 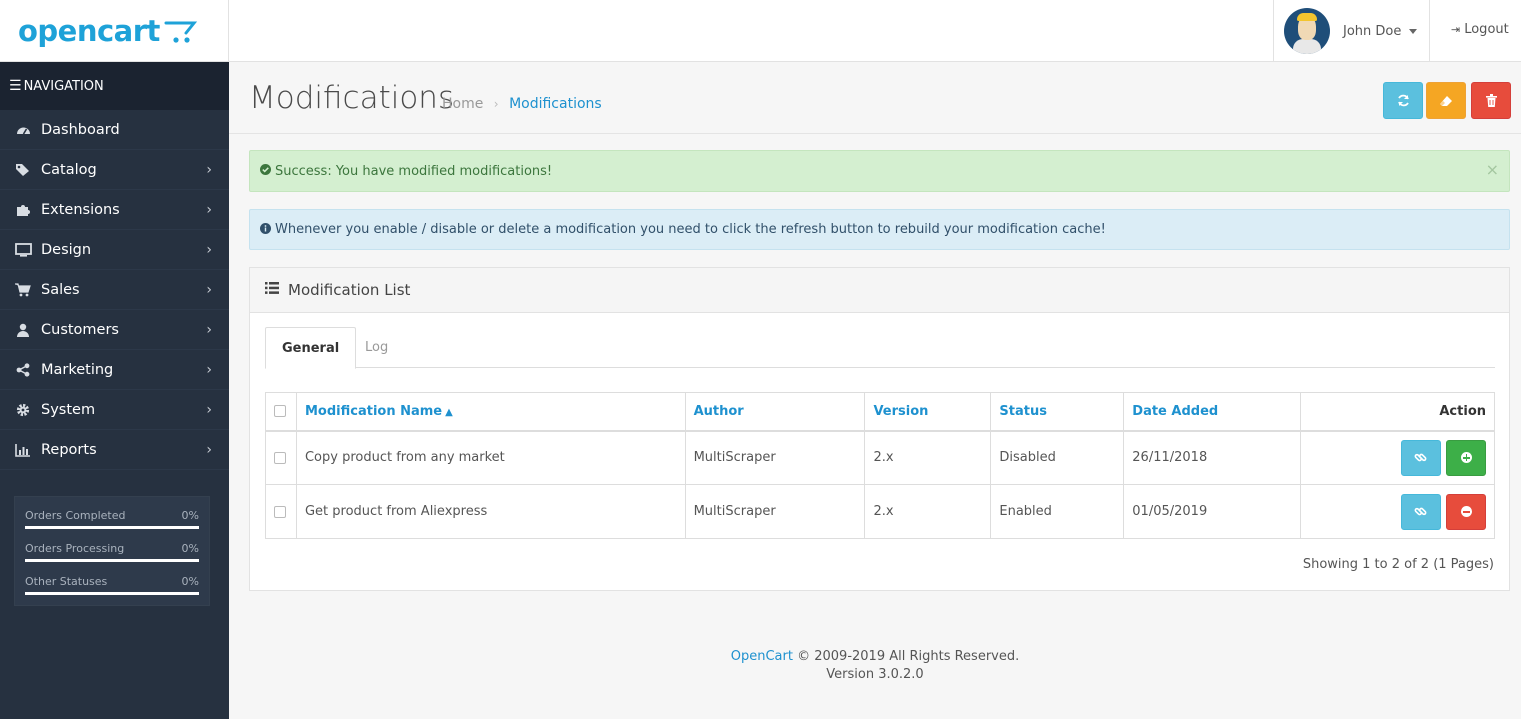 I want to click on plus-circle-icon, so click(x=1466, y=458).